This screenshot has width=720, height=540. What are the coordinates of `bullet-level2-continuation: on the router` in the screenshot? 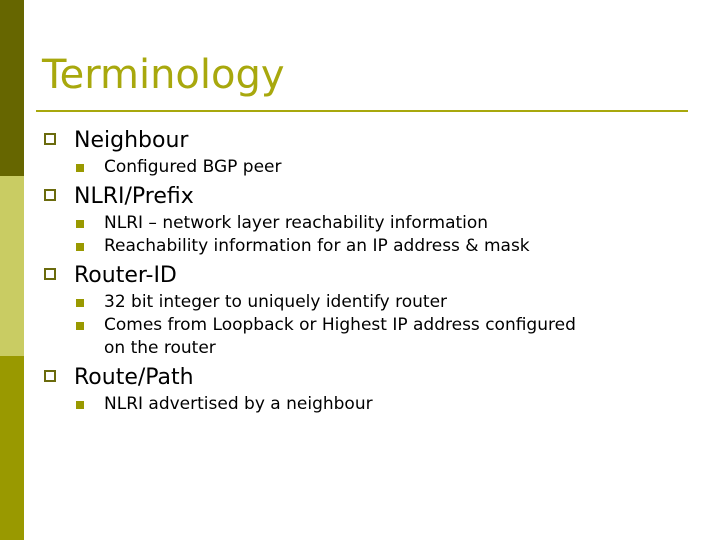 It's located at (160, 348).